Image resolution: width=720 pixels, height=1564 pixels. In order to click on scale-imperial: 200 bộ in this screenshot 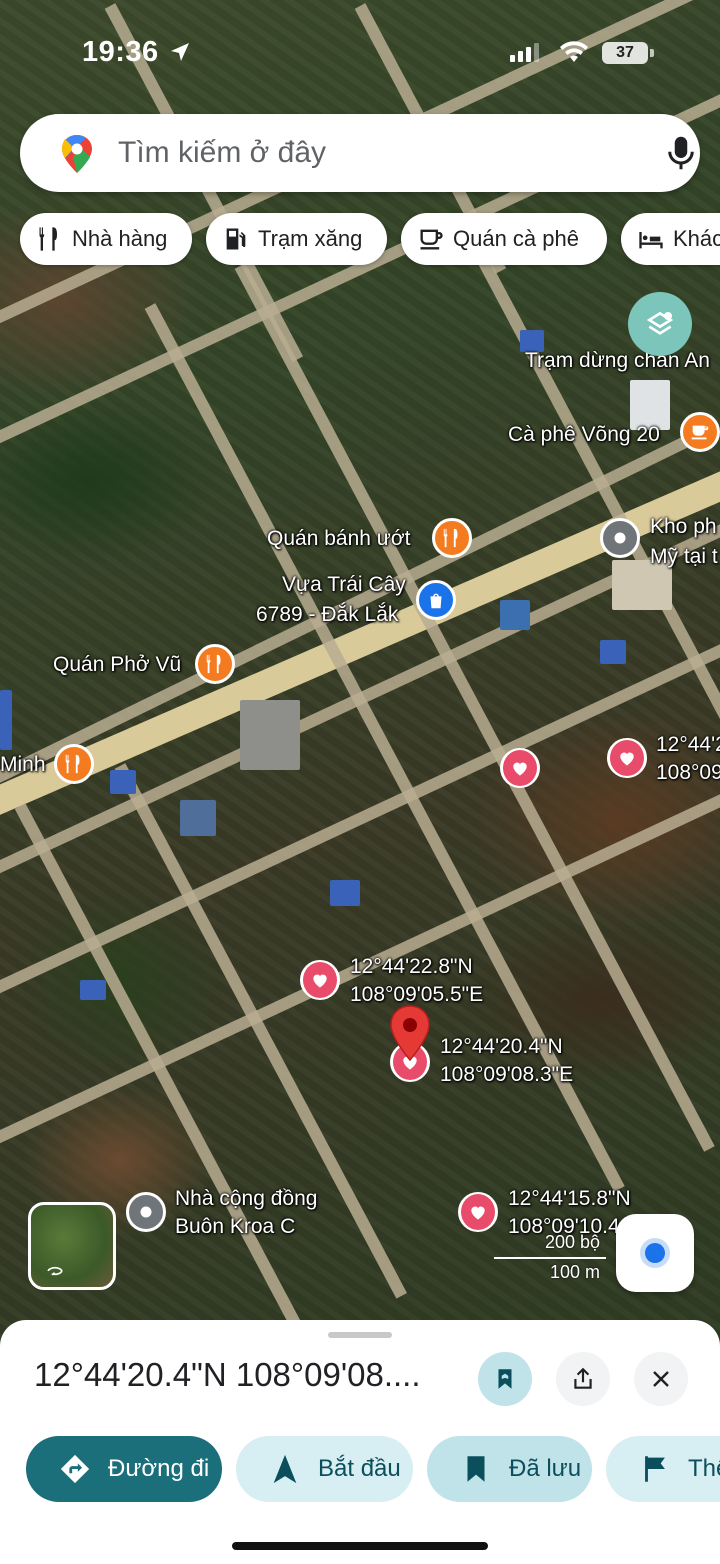, I will do `click(572, 1242)`.